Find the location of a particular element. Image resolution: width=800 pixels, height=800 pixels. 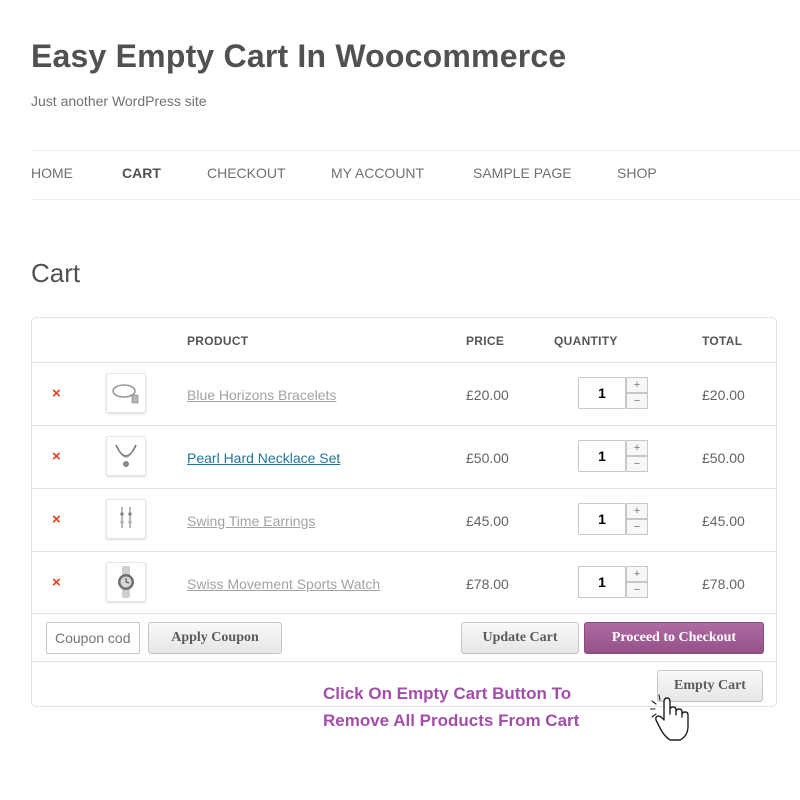

product-link: Swiss Movement Sports Watch is located at coordinates (283, 584).